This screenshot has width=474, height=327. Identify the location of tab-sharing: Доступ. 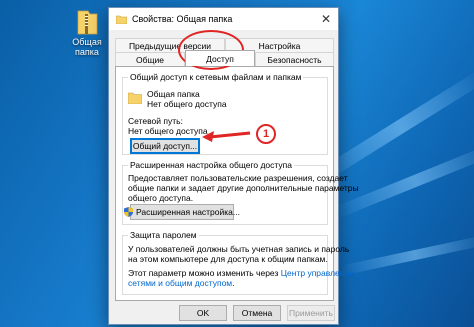
(220, 58).